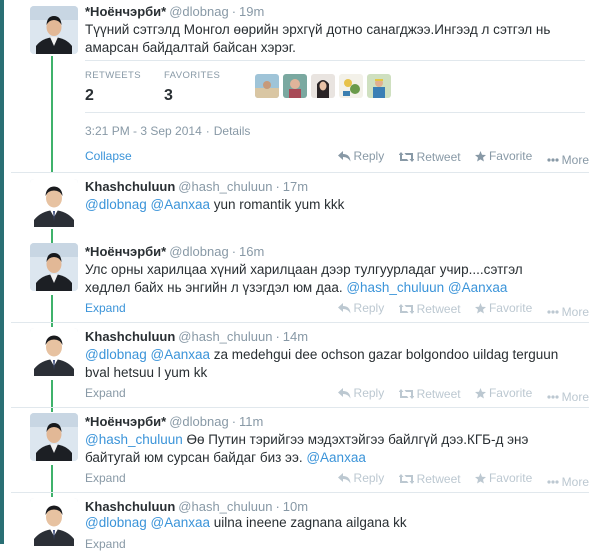 The width and height of the screenshot is (600, 551). What do you see at coordinates (295, 506) in the screenshot?
I see `tweet-time: 10m` at bounding box center [295, 506].